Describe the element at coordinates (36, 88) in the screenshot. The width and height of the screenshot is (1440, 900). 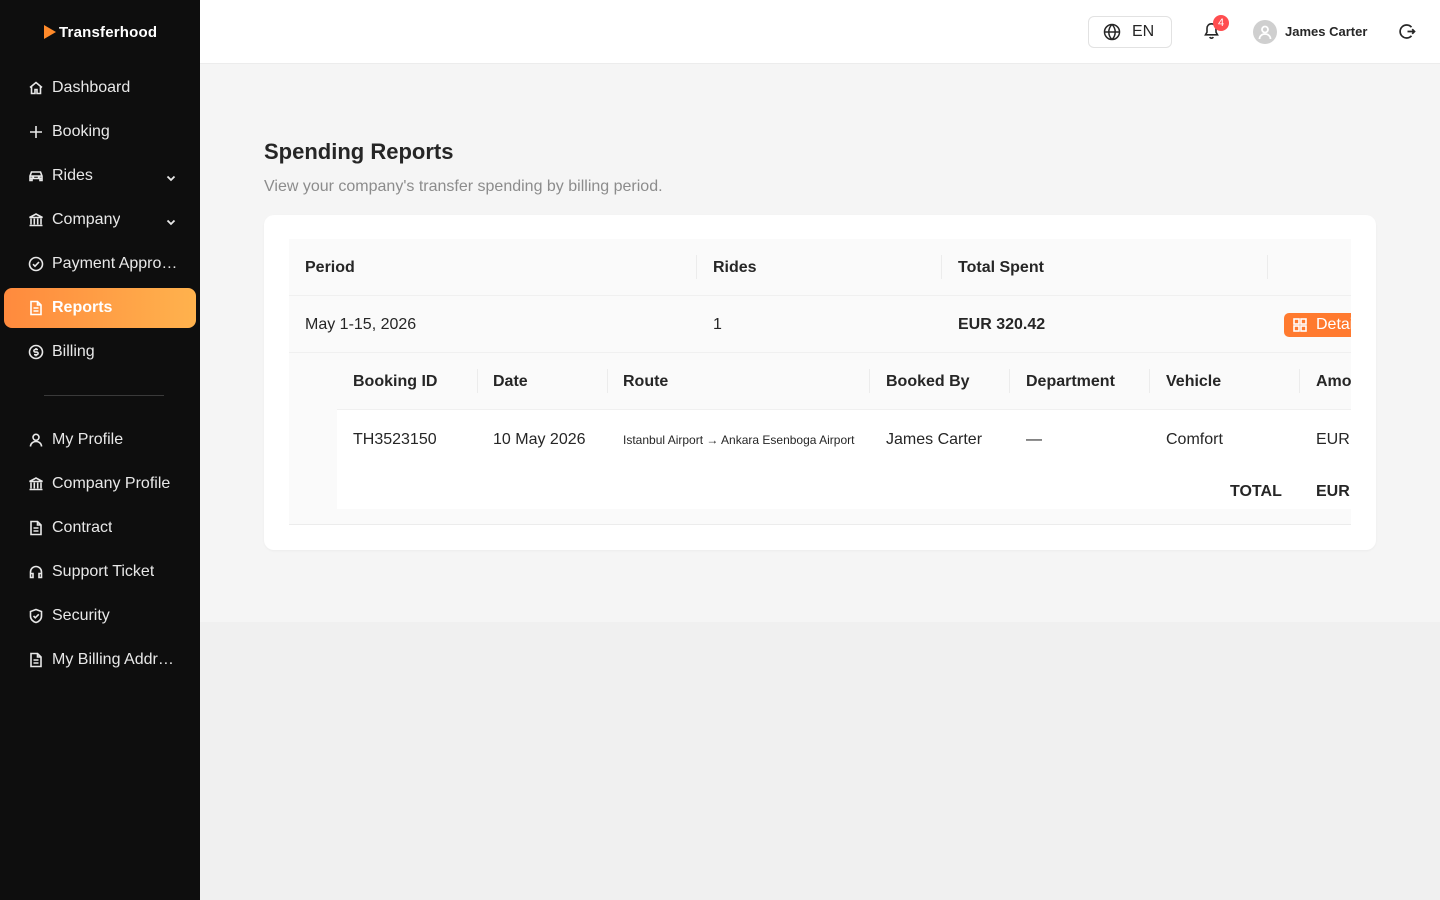
I see `home-icon` at that location.